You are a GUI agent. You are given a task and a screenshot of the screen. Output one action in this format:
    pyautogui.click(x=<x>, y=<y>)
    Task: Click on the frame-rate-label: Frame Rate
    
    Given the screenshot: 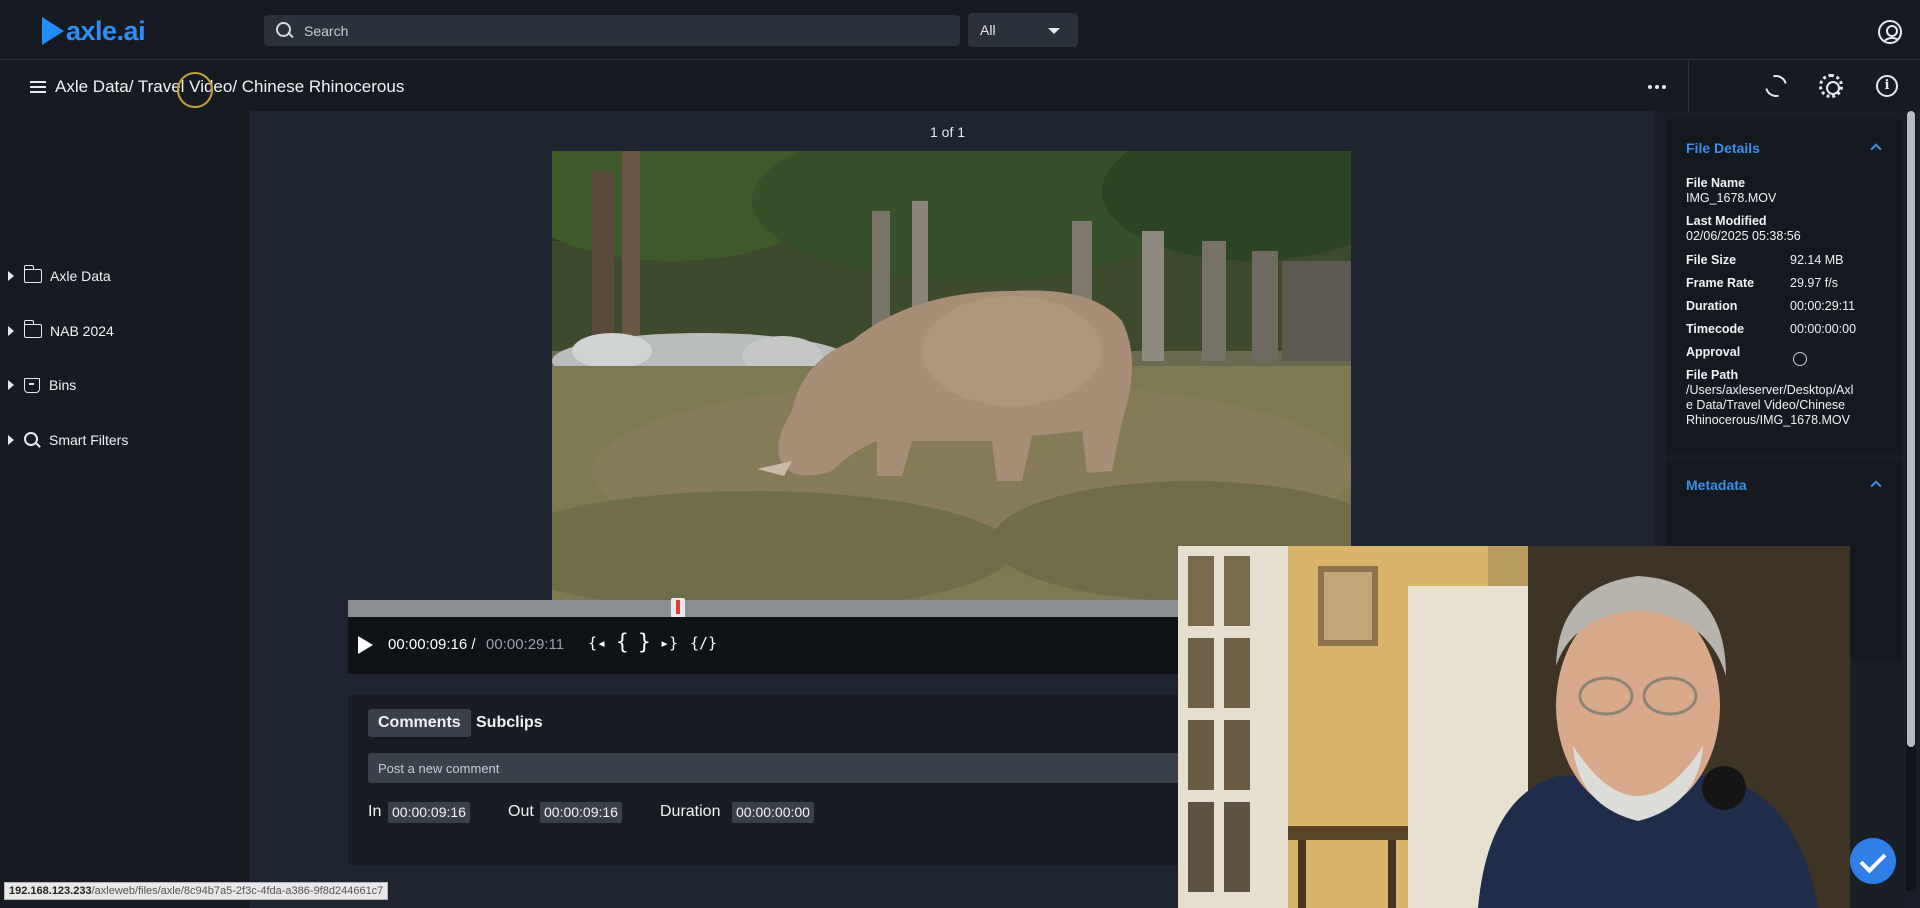 What is the action you would take?
    pyautogui.click(x=1720, y=283)
    